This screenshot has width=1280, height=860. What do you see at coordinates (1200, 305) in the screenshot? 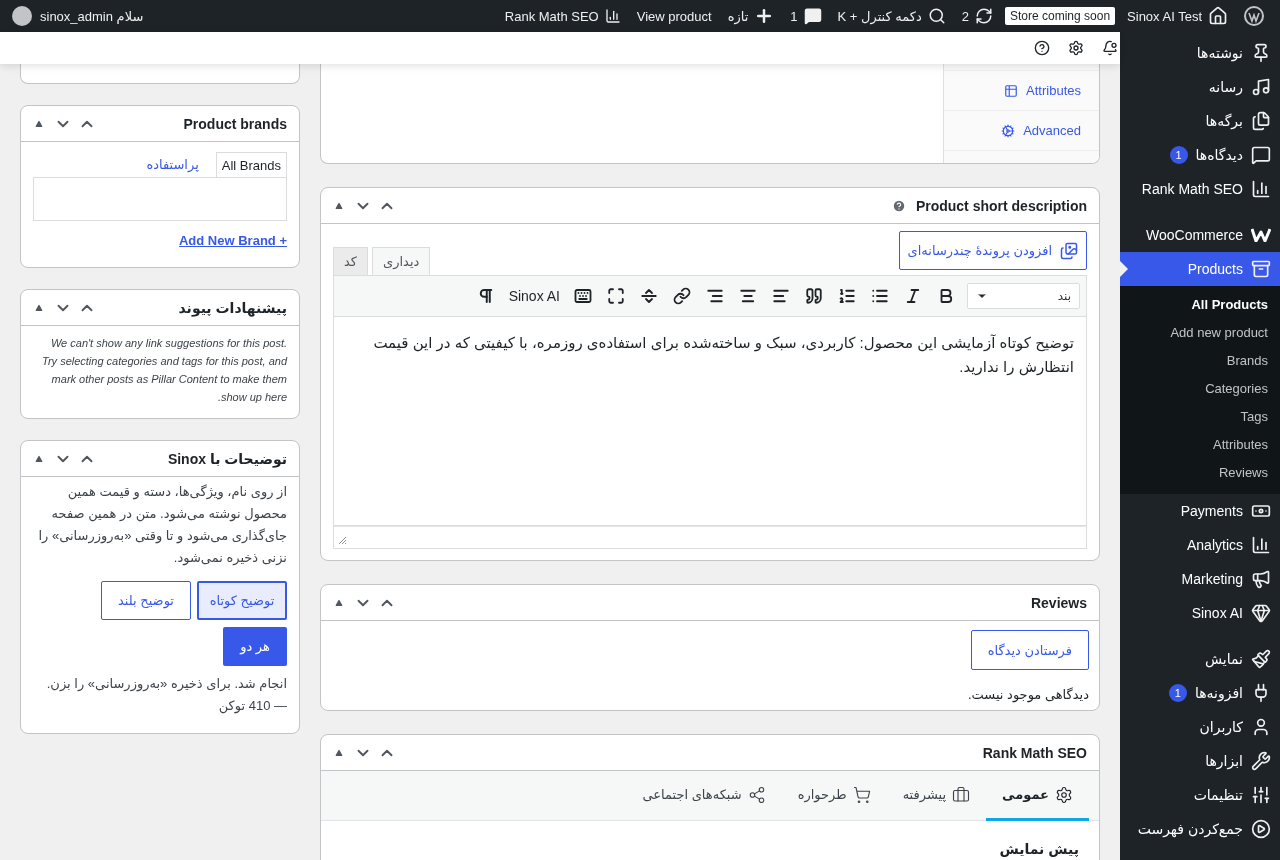
I see `submenu-item: All Products` at bounding box center [1200, 305].